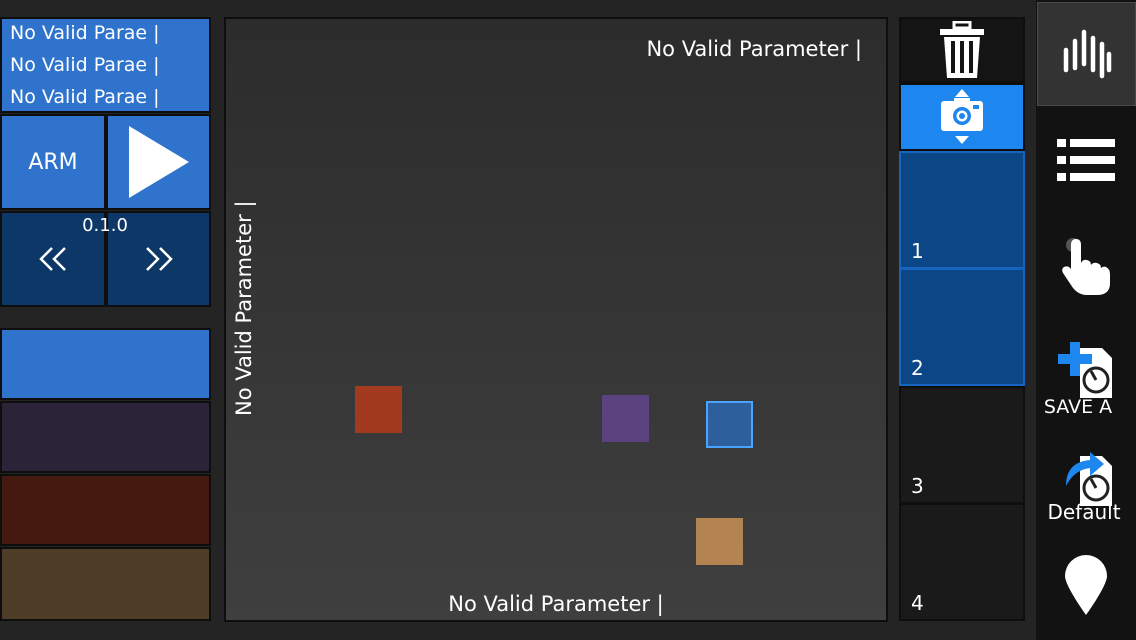 The height and width of the screenshot is (640, 1136). I want to click on play-button, so click(158, 162).